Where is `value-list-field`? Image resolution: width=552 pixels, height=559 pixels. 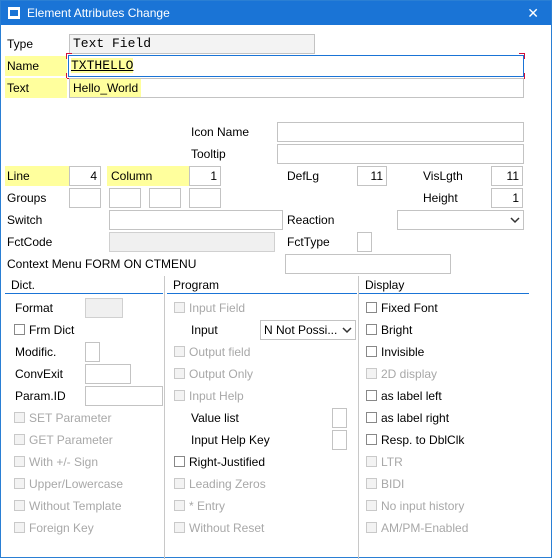
value-list-field is located at coordinates (339, 418).